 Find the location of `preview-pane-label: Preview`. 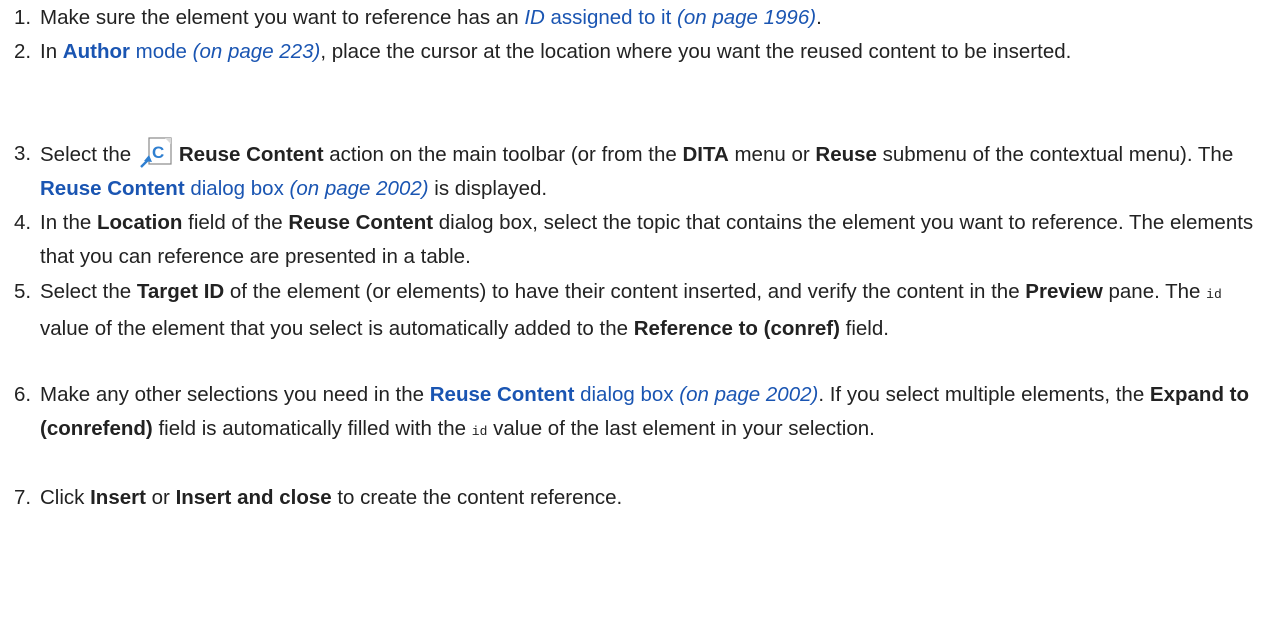

preview-pane-label: Preview is located at coordinates (1064, 291).